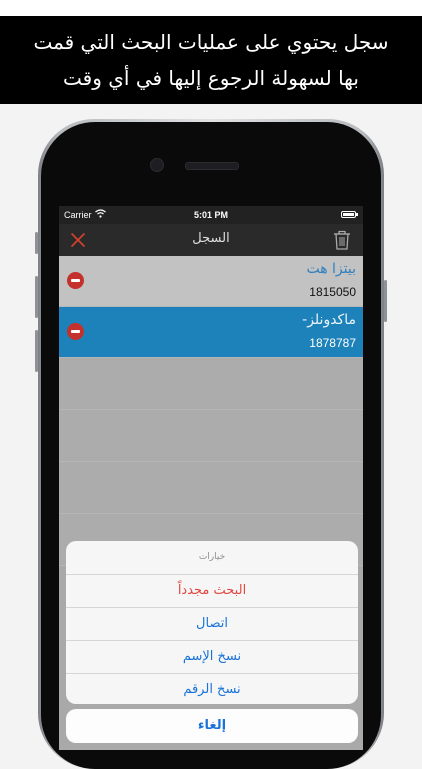 Image resolution: width=422 pixels, height=769 pixels. I want to click on page-title: السجل, so click(211, 238).